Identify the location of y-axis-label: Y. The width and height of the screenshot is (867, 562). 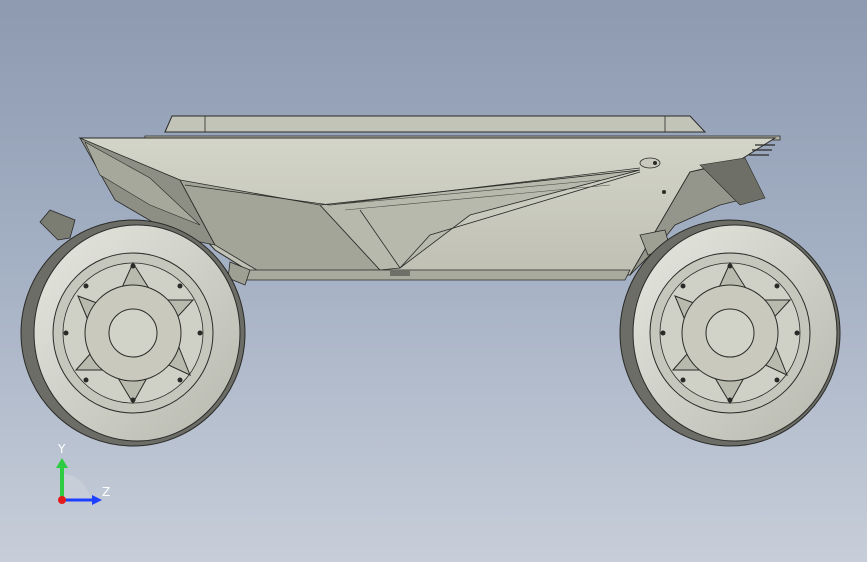
(62, 449).